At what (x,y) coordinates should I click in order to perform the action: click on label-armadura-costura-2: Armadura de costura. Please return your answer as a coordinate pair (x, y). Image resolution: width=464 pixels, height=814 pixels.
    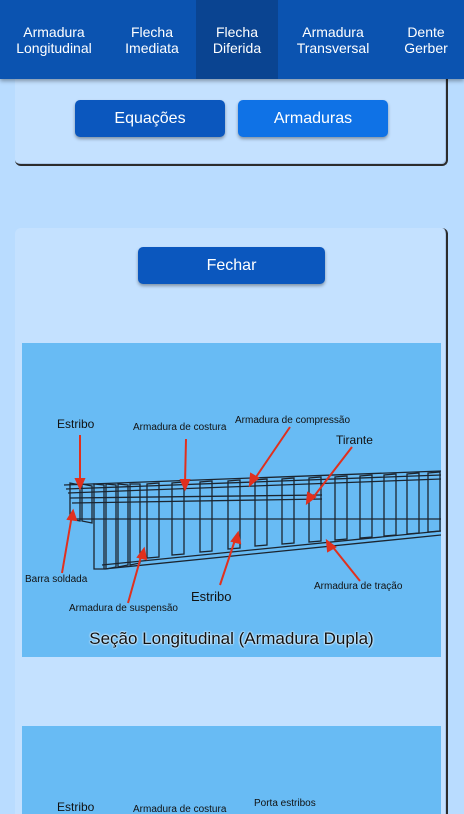
    Looking at the image, I should click on (180, 809).